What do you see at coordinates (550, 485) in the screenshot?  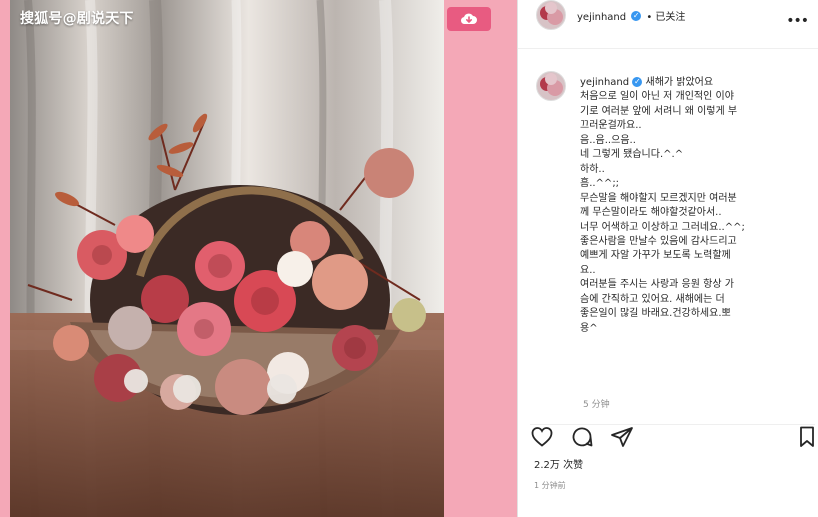 I see `post-date: 1 分钟前` at bounding box center [550, 485].